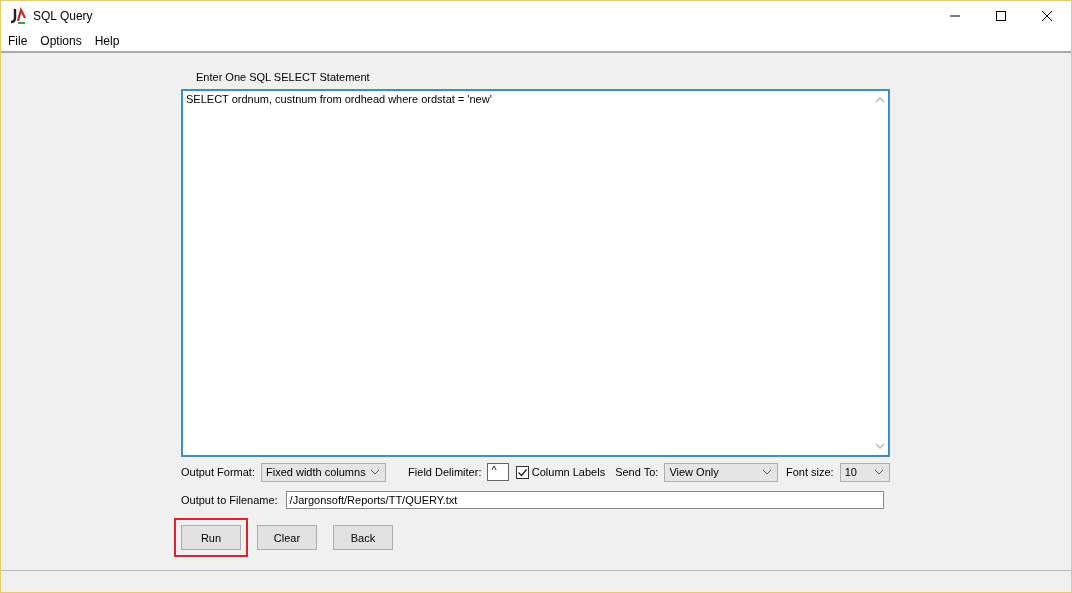 This screenshot has height=593, width=1072. Describe the element at coordinates (637, 472) in the screenshot. I see `send-to-label: Send To:` at that location.